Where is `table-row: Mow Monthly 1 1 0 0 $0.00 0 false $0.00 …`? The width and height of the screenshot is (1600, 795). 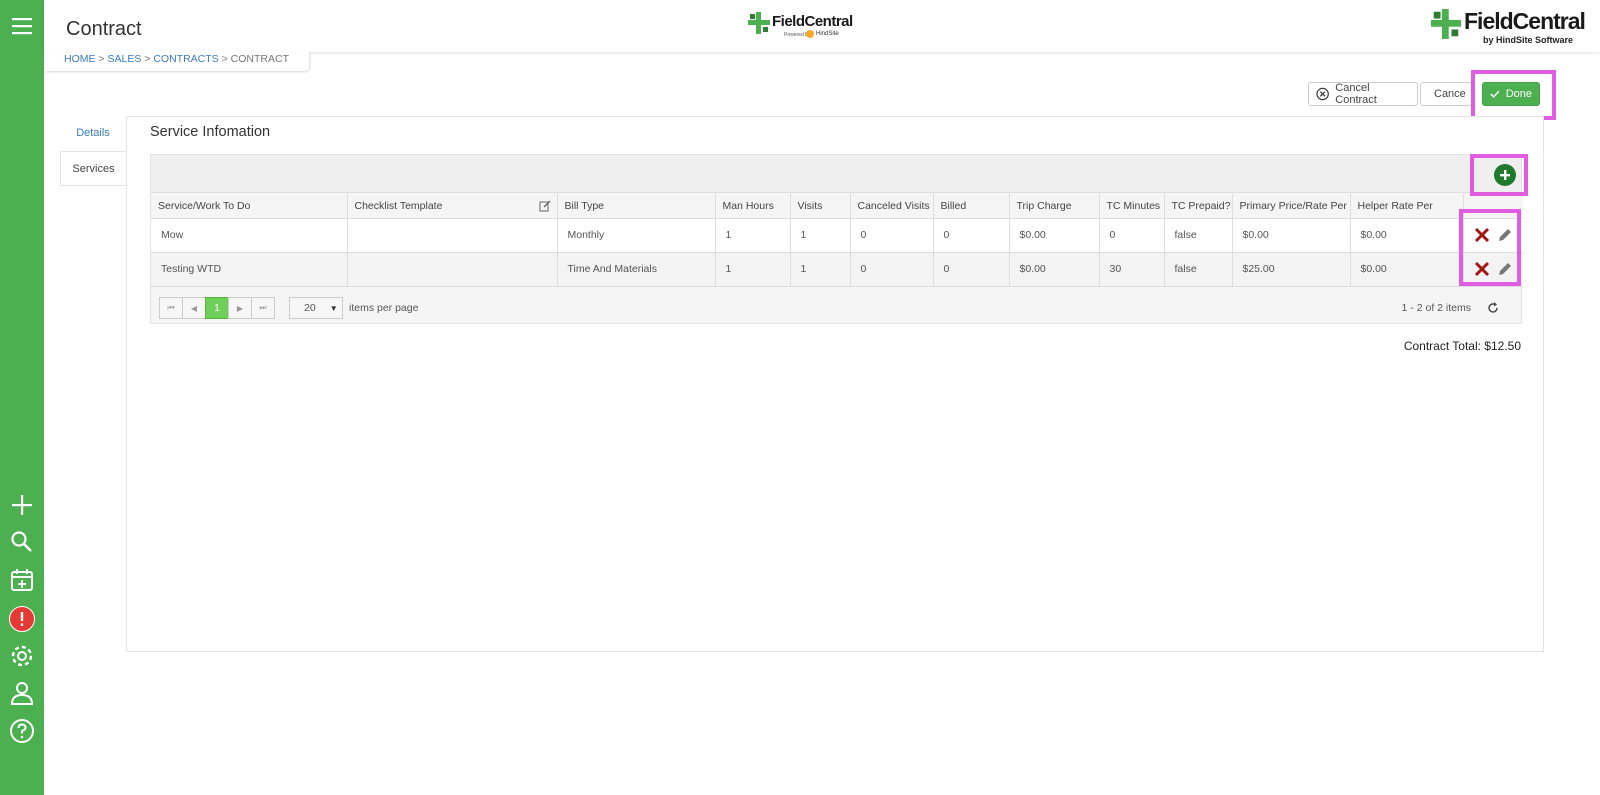 table-row: Mow Monthly 1 1 0 0 $0.00 0 false $0.00 … is located at coordinates (837, 235).